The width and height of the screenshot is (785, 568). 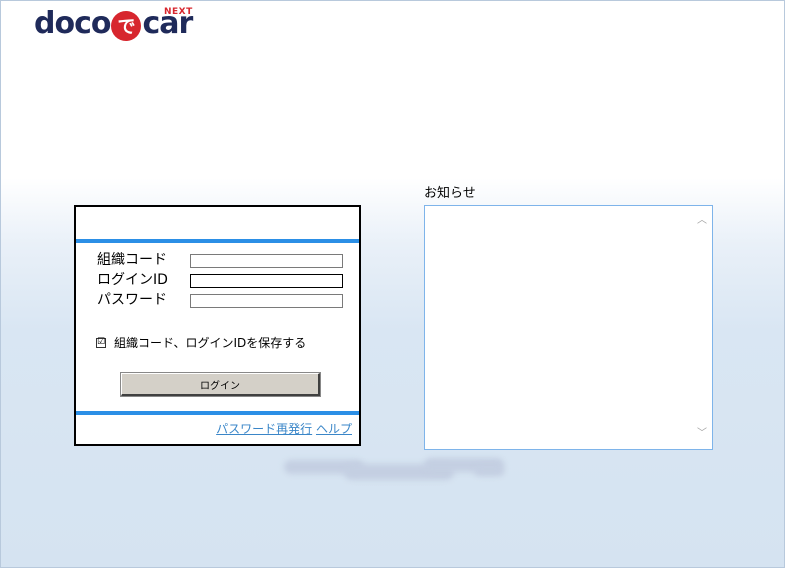 What do you see at coordinates (101, 342) in the screenshot?
I see `remember-checkbox: ☑` at bounding box center [101, 342].